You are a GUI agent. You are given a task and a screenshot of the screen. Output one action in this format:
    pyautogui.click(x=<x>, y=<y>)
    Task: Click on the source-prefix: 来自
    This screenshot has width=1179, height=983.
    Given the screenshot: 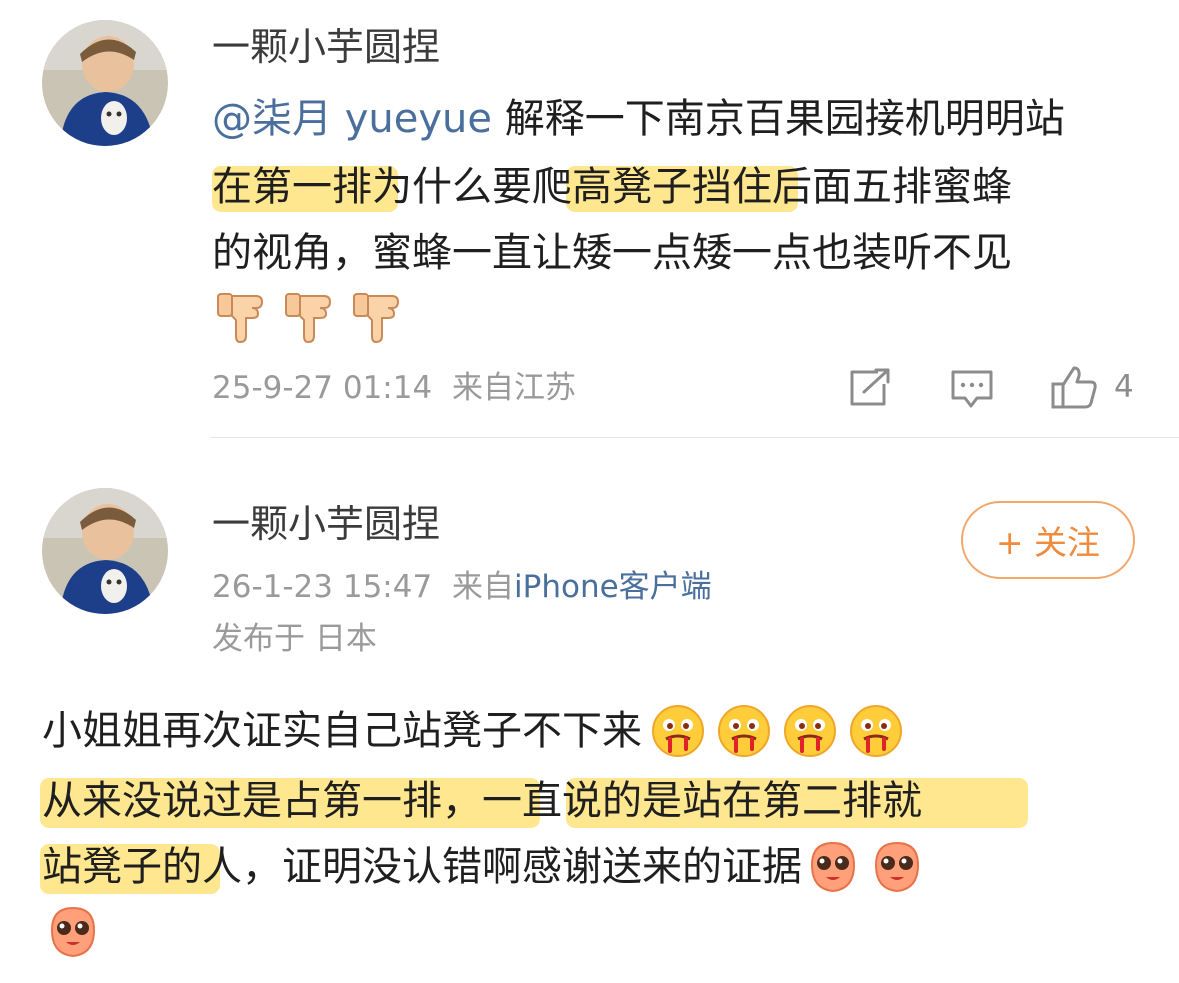 What is the action you would take?
    pyautogui.click(x=483, y=587)
    